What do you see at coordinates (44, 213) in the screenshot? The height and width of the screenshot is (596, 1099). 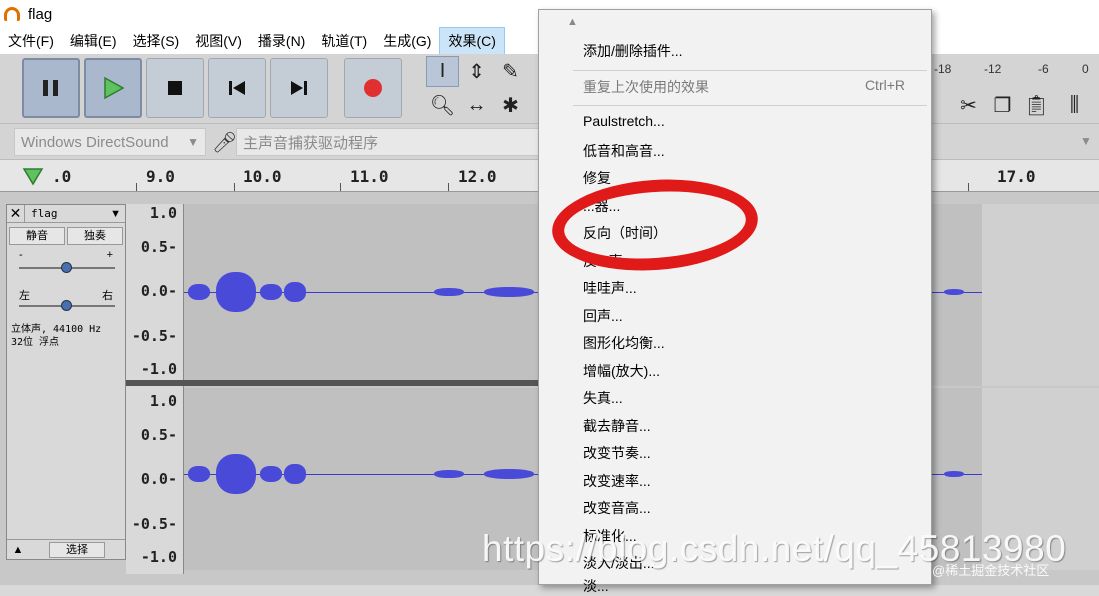 I see `track-name: flag` at bounding box center [44, 213].